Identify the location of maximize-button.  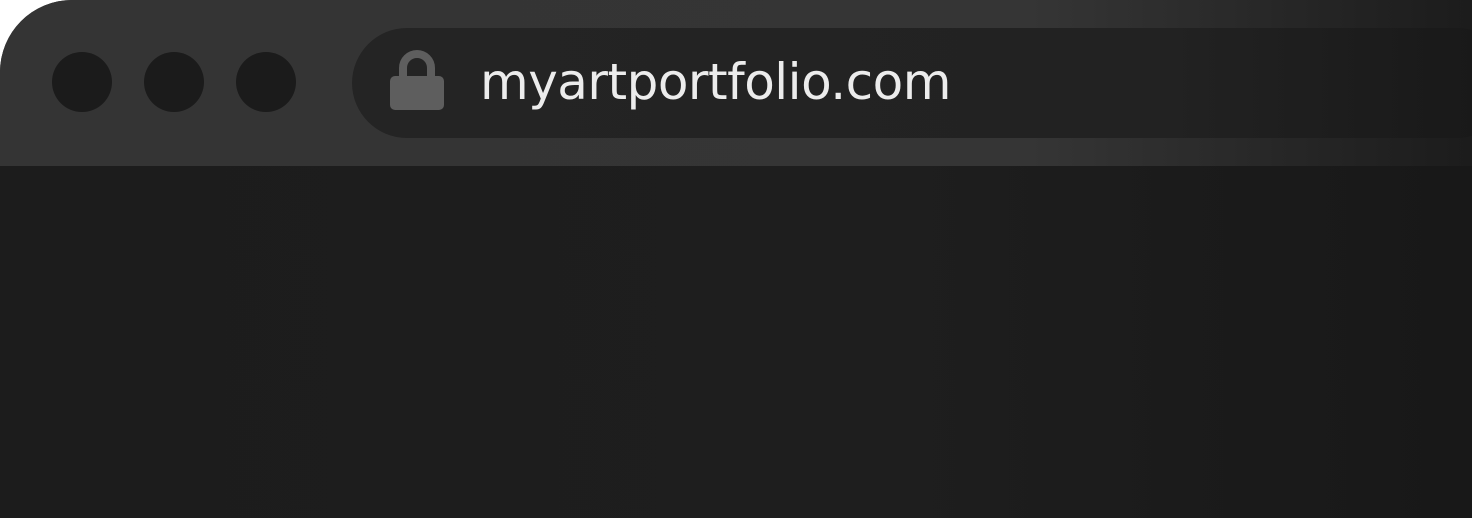
(266, 82).